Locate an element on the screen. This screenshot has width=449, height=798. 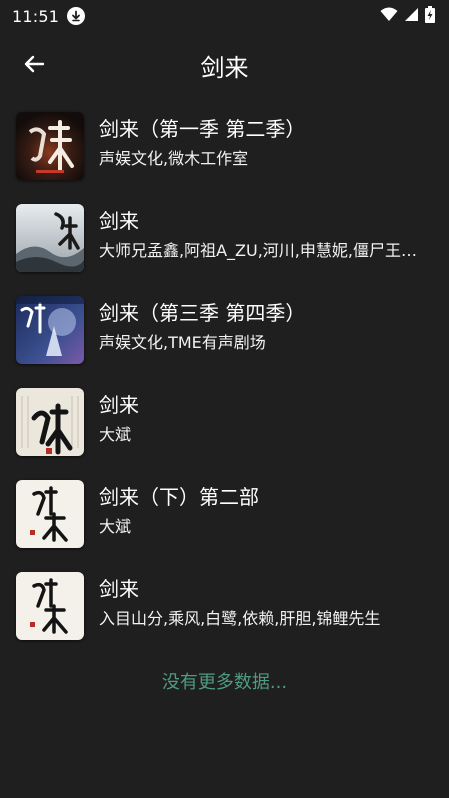
item-artist: 入目山分,乘风,白鹭,依赖,肝胆,锦鲤先生 is located at coordinates (240, 618).